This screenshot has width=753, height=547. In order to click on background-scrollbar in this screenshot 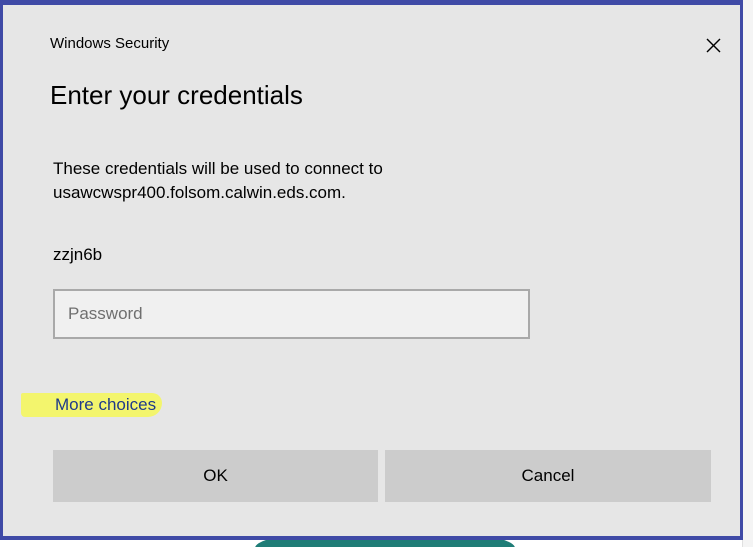, I will do `click(747, 273)`.